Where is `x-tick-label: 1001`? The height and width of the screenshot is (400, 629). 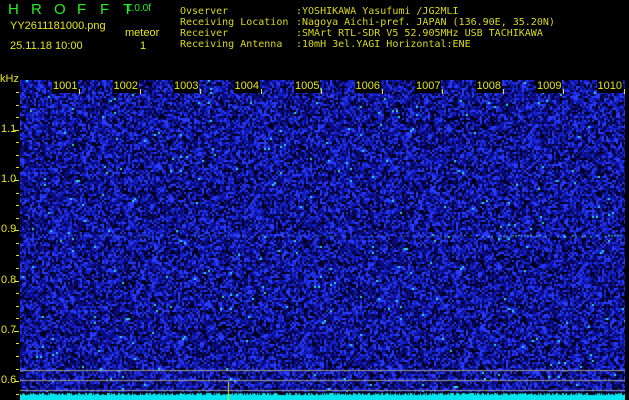
x-tick-label: 1001 is located at coordinates (65, 86).